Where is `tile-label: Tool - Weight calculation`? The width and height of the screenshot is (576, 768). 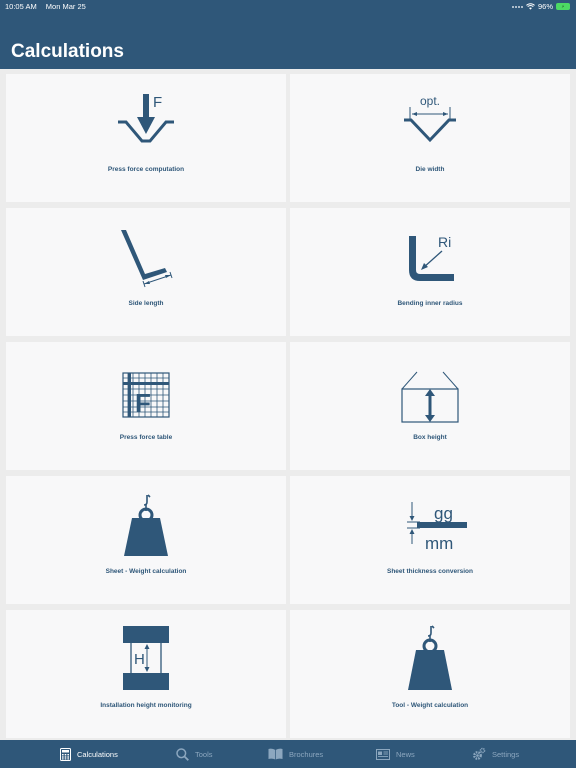 tile-label: Tool - Weight calculation is located at coordinates (430, 705).